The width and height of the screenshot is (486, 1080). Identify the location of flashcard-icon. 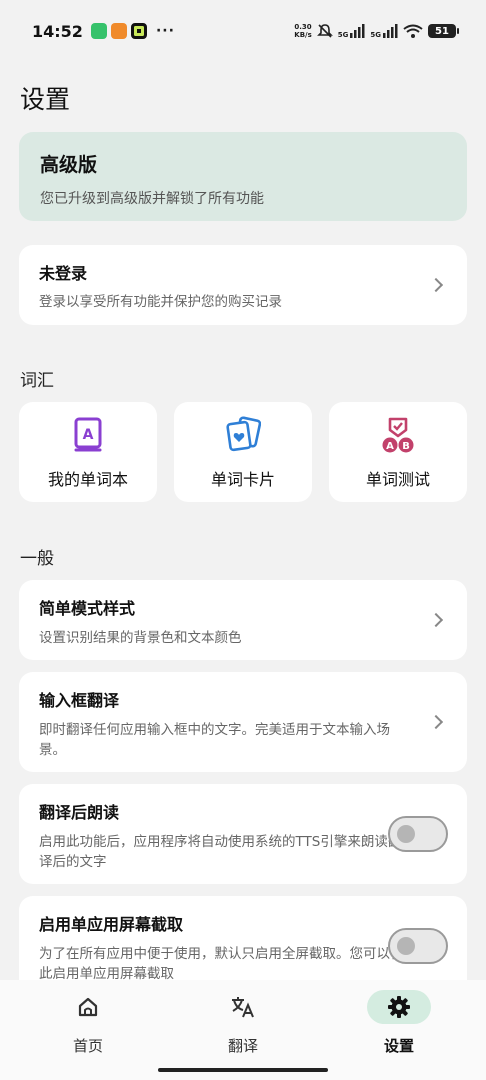
(243, 434).